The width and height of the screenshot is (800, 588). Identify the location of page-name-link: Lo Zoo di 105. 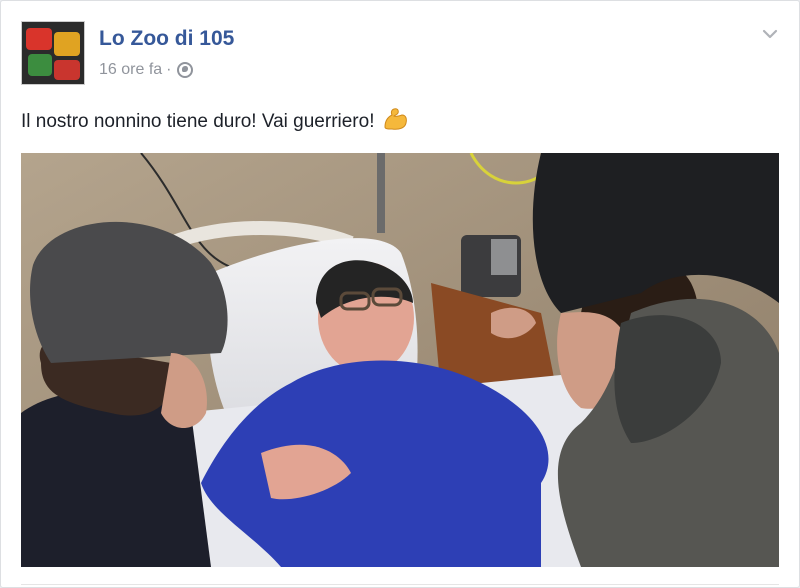
(166, 39).